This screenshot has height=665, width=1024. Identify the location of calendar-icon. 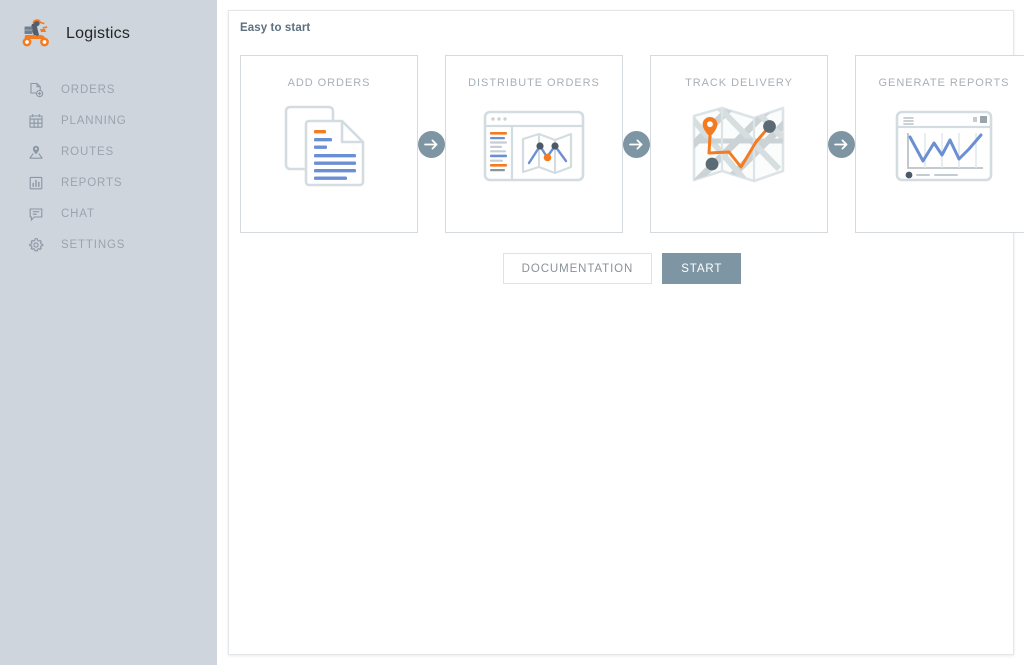
(36, 121).